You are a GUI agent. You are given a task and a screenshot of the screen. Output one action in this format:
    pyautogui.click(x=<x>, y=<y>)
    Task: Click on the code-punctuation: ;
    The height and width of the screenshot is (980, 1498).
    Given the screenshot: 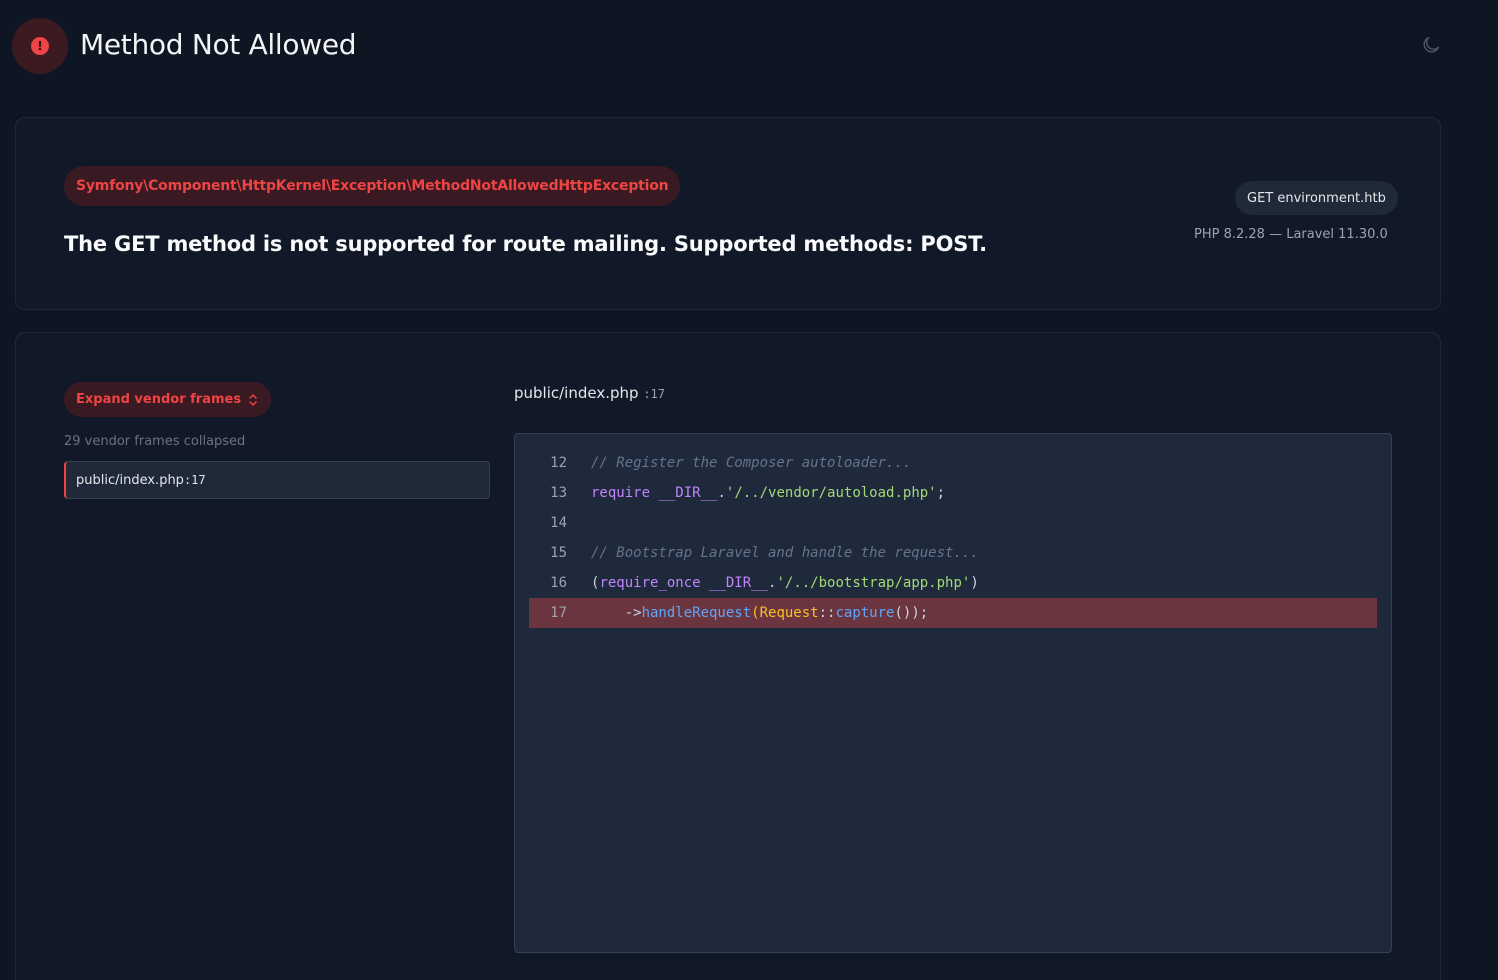 What is the action you would take?
    pyautogui.click(x=941, y=493)
    